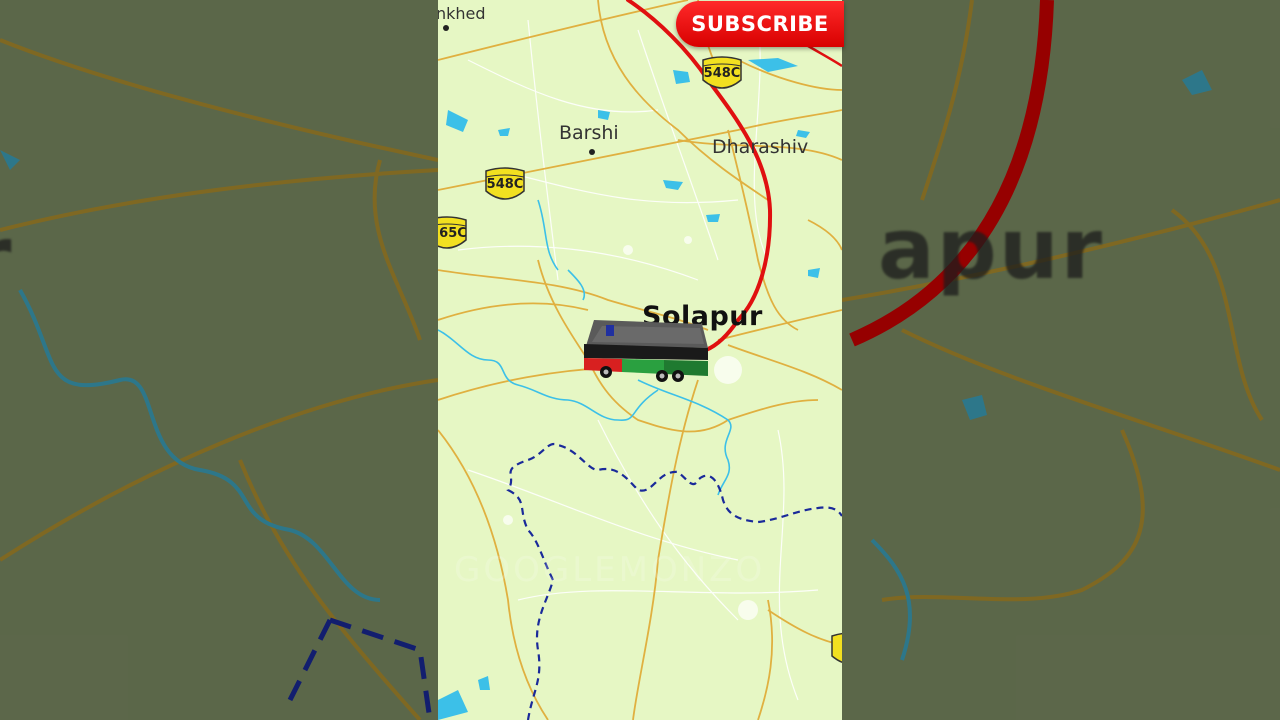  Describe the element at coordinates (760, 24) in the screenshot. I see `subscribe-button: SUBSCRIBE` at that location.